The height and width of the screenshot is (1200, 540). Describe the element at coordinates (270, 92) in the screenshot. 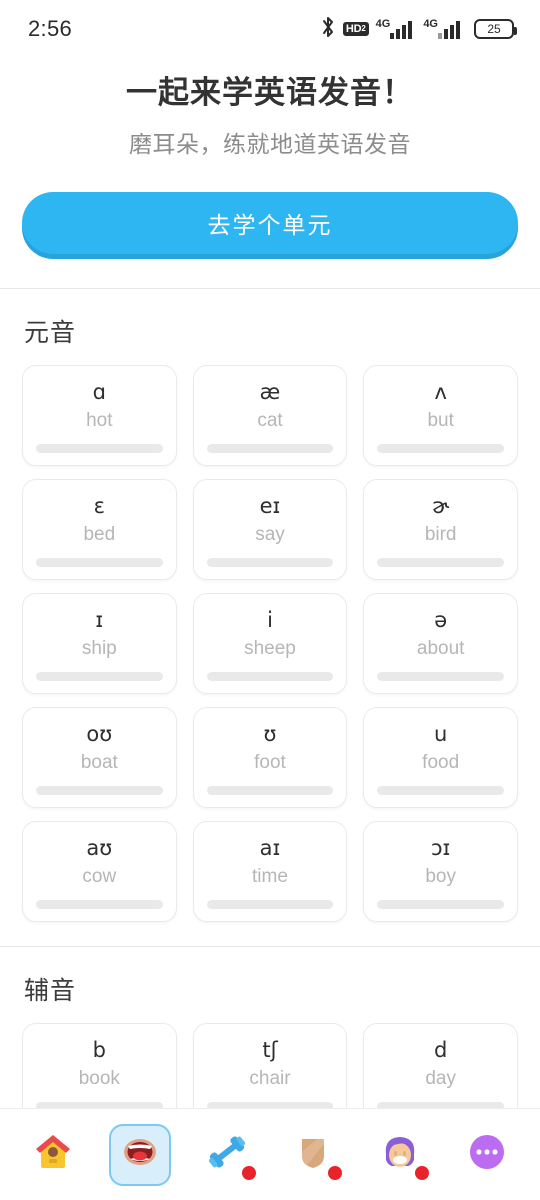

I see `page-title: 一起来学英语发音！` at that location.